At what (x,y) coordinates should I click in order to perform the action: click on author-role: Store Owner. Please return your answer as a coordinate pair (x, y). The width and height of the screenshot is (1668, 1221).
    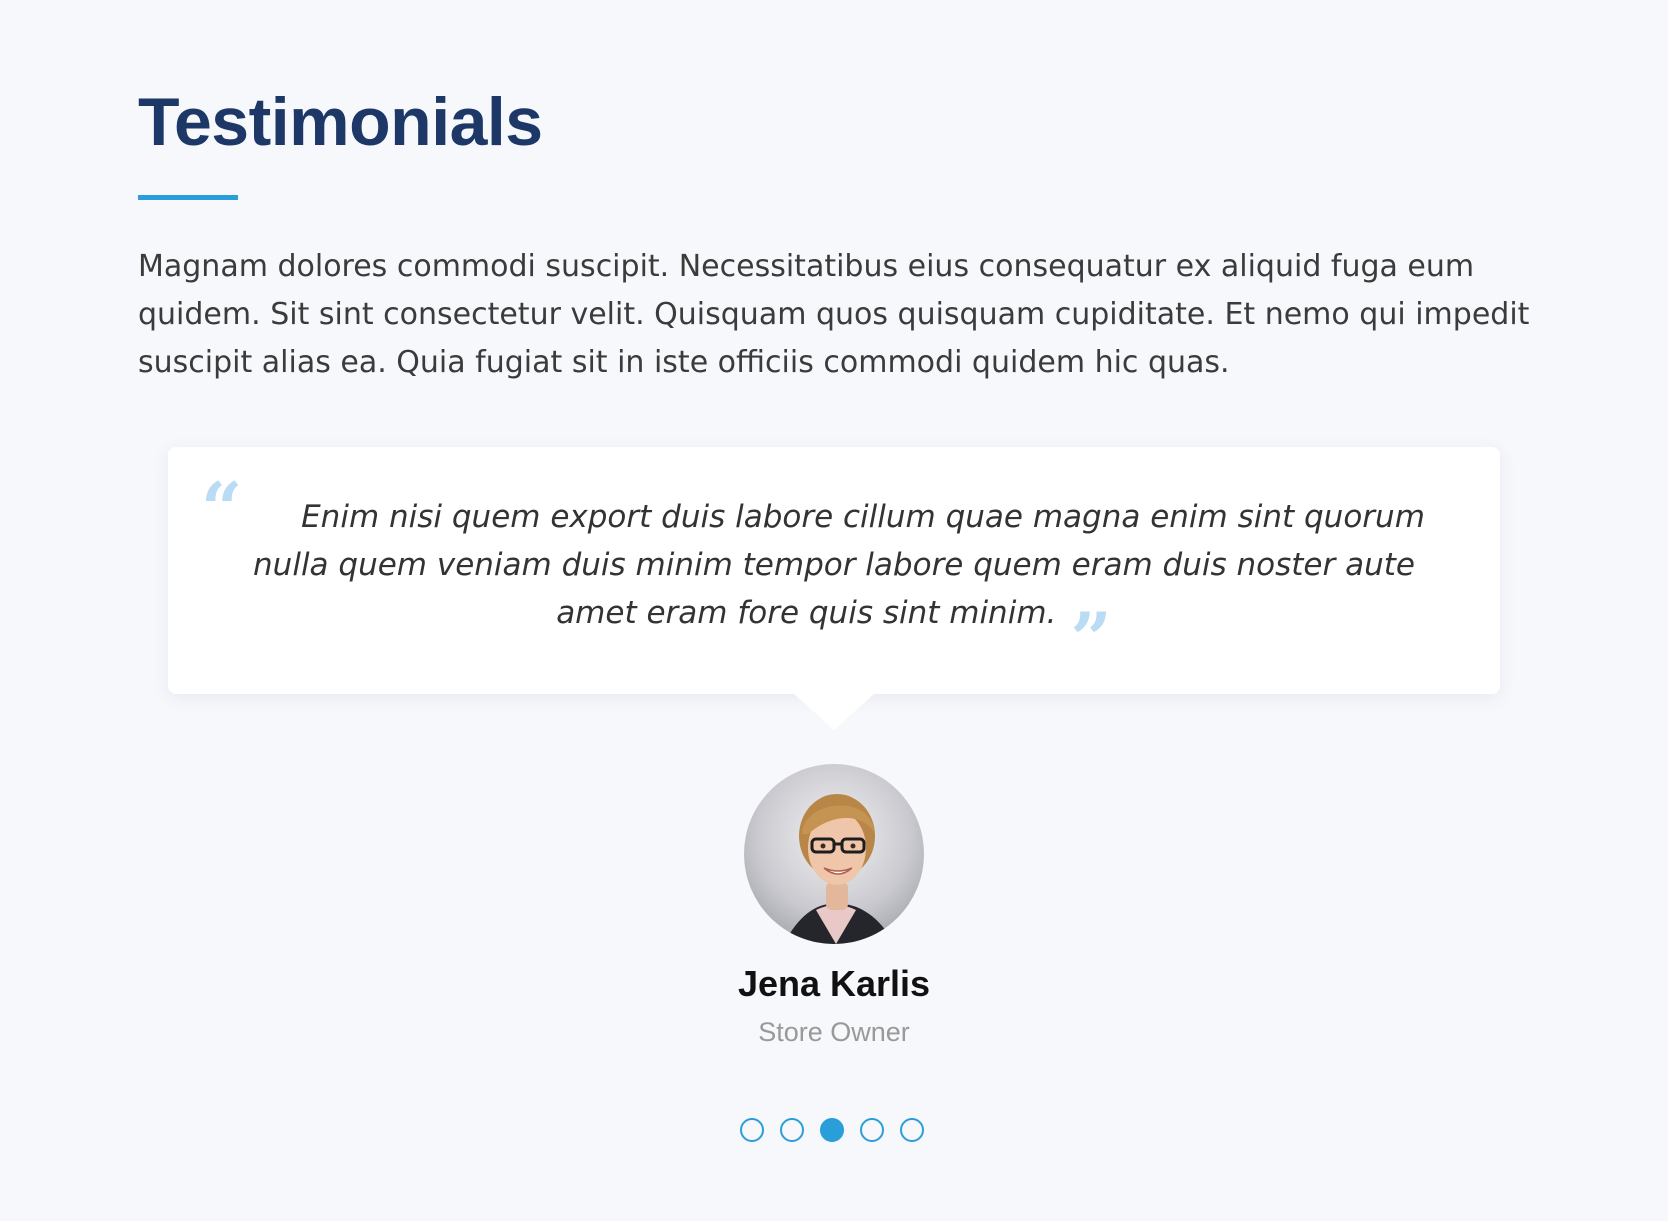
    Looking at the image, I should click on (834, 1032).